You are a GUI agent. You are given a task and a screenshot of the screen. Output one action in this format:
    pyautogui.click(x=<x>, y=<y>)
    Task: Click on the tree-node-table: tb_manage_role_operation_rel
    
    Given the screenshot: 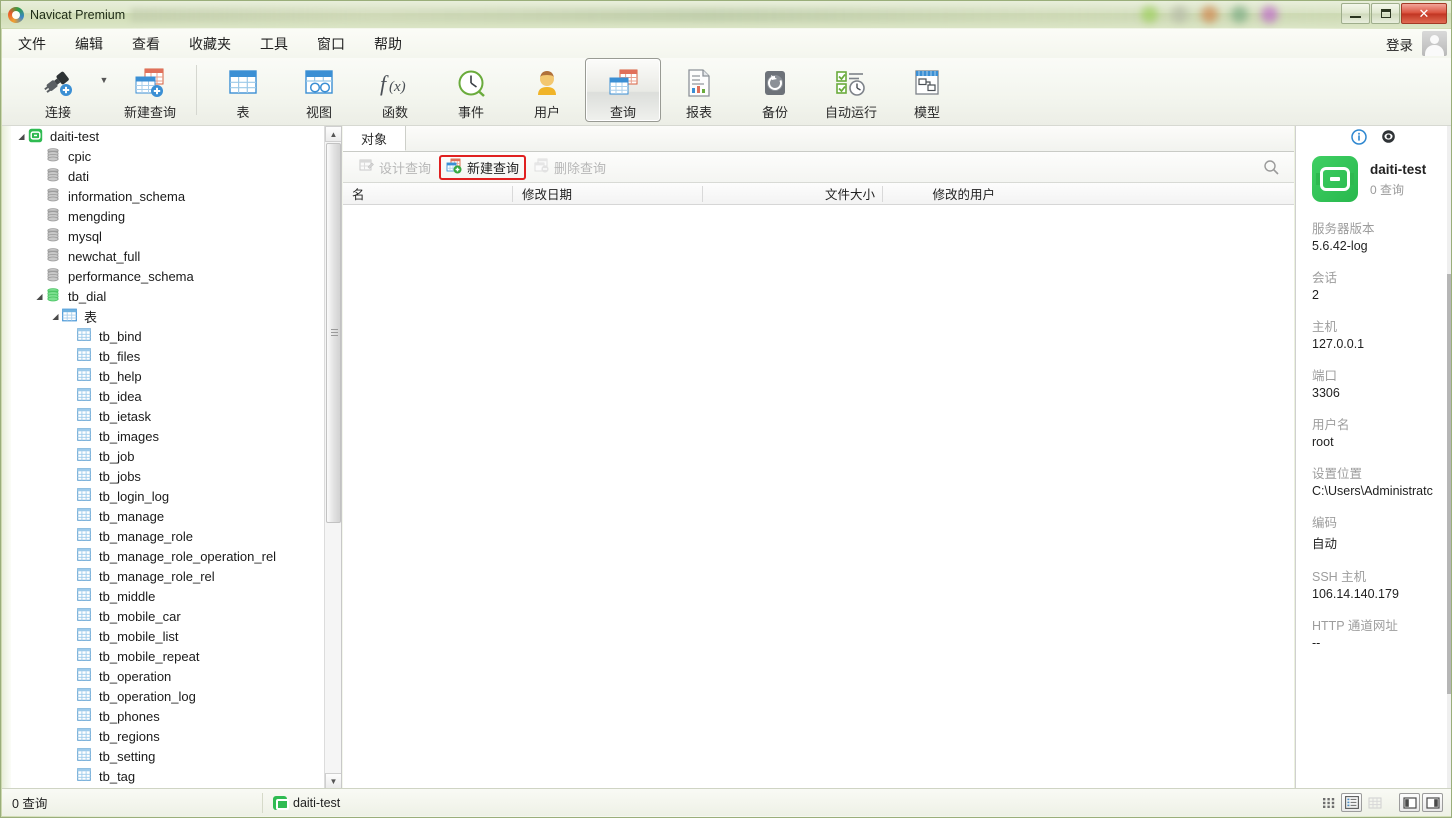 What is the action you would take?
    pyautogui.click(x=167, y=556)
    